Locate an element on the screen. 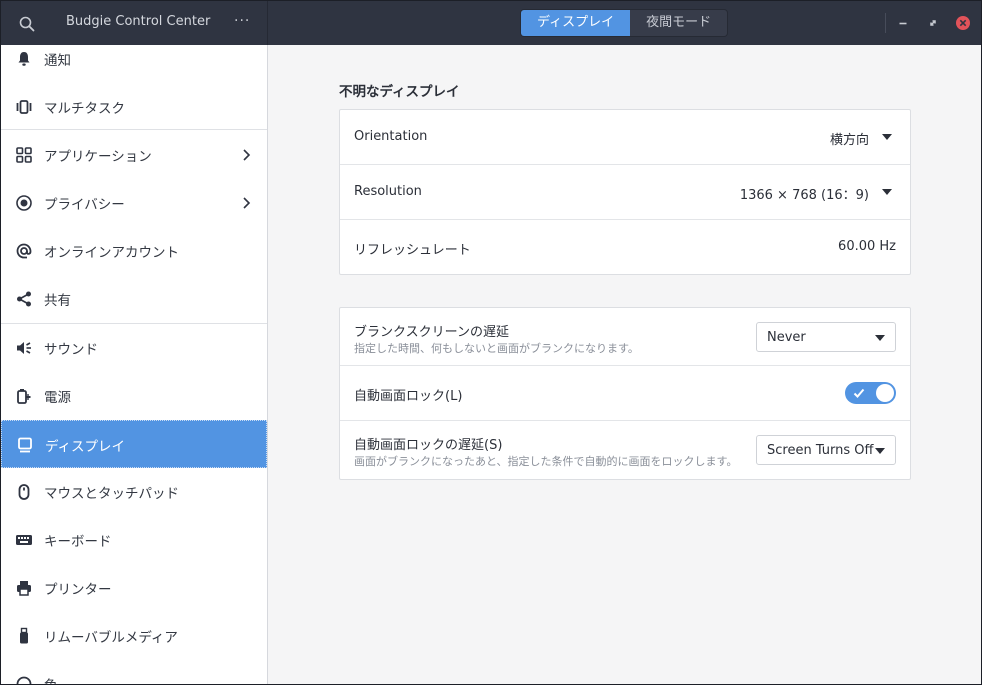 This screenshot has width=982, height=685. sidebar-item-label: プライバシー is located at coordinates (84, 205).